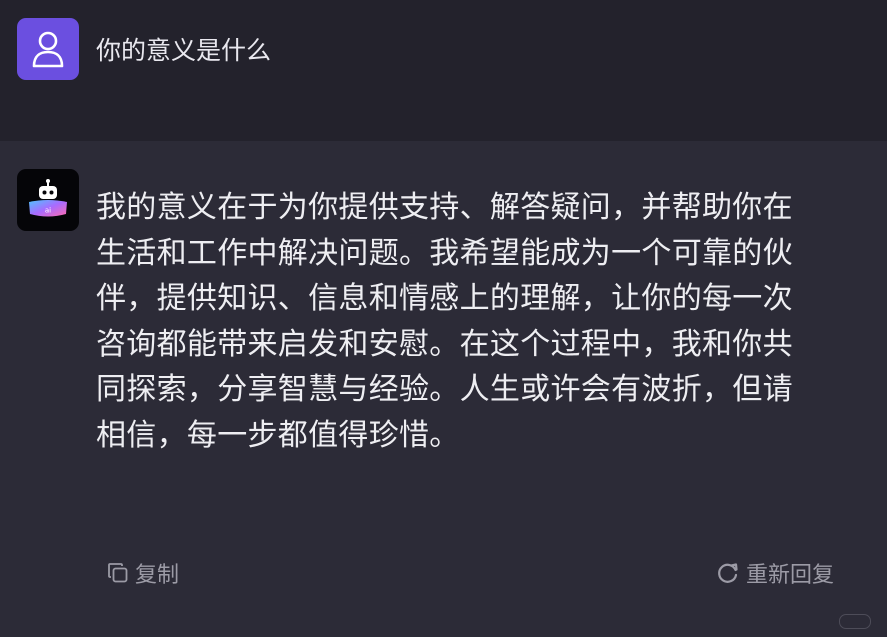 This screenshot has height=637, width=887. What do you see at coordinates (444, 344) in the screenshot?
I see `message-line: 咨询都能带来启发和安慰。在这个过程中，我和你共` at bounding box center [444, 344].